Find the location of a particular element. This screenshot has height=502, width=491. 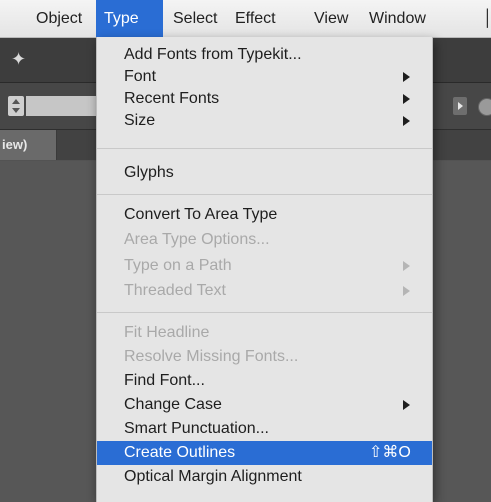

menu-item-convert-to-area-type: Convert To Area Type is located at coordinates (264, 215).